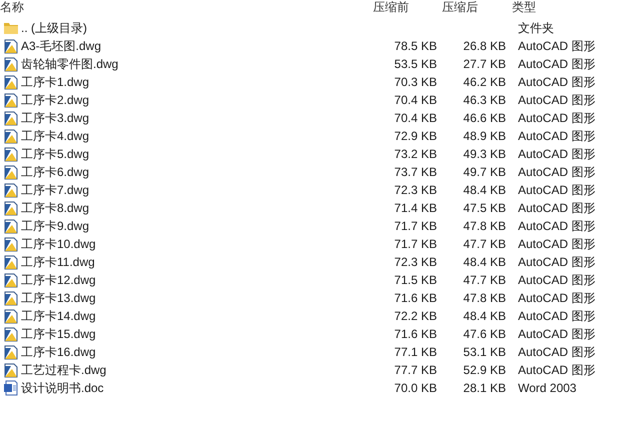 This screenshot has width=618, height=428. Describe the element at coordinates (415, 64) in the screenshot. I see `file-size: 53.5 KB` at that location.